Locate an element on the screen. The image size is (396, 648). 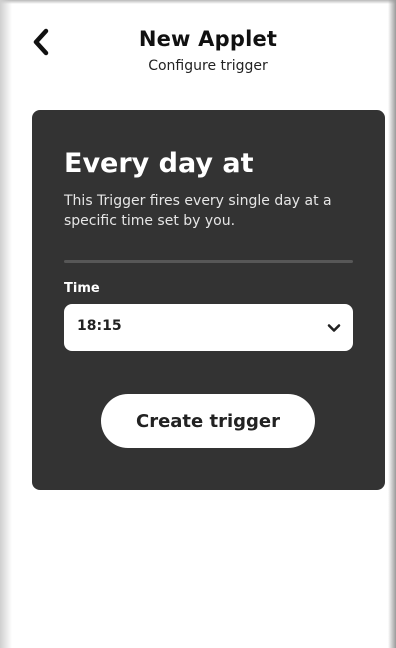
time-label: Time is located at coordinates (82, 288).